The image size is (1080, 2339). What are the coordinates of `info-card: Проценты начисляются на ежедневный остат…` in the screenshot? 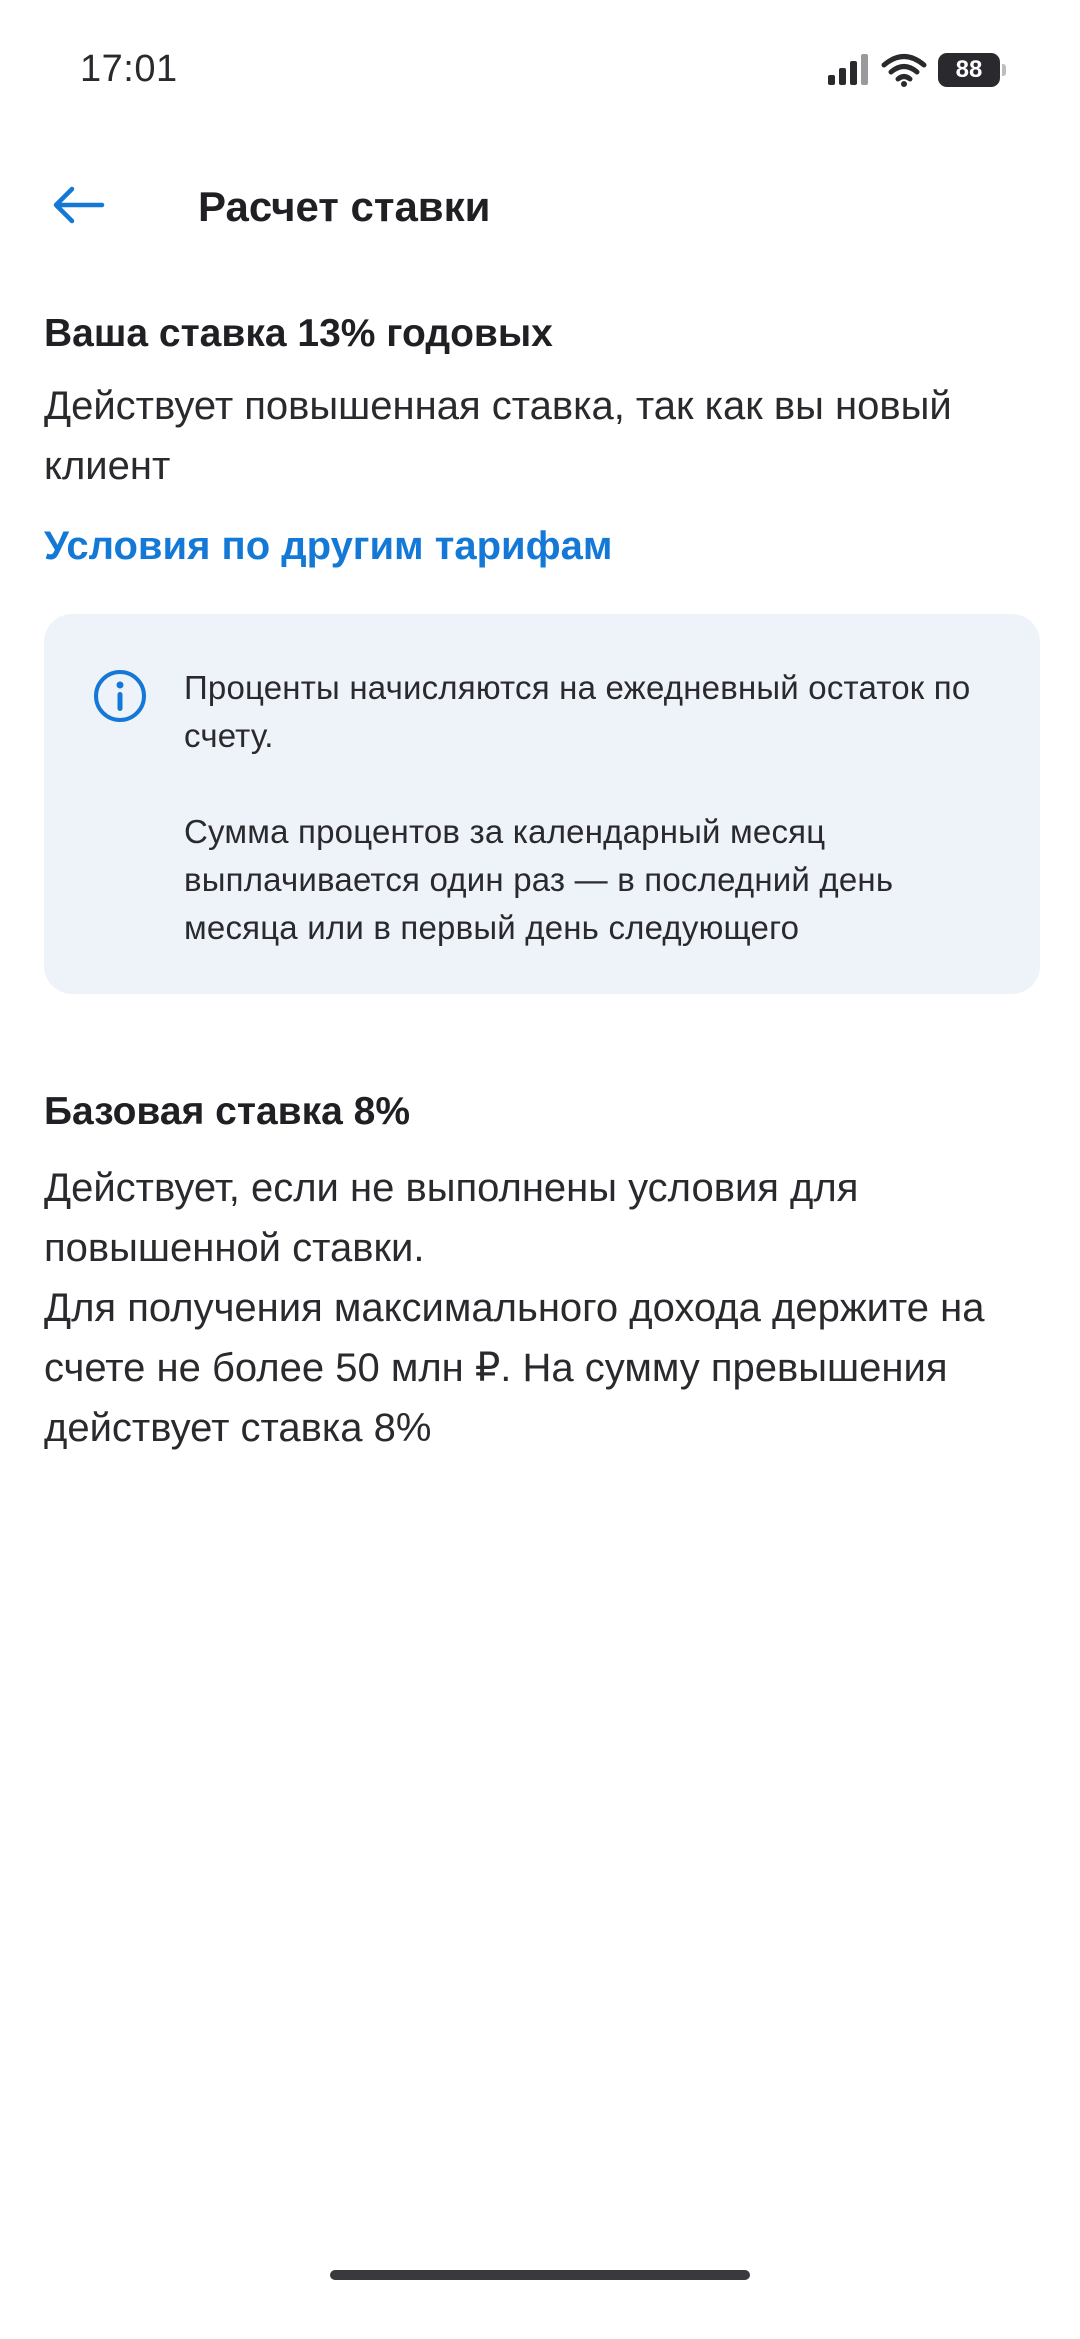 It's located at (542, 804).